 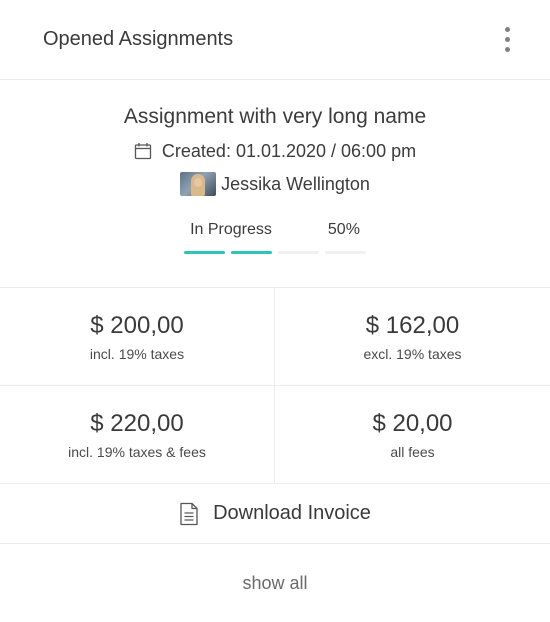 What do you see at coordinates (412, 451) in the screenshot?
I see `amount-label: all fees` at bounding box center [412, 451].